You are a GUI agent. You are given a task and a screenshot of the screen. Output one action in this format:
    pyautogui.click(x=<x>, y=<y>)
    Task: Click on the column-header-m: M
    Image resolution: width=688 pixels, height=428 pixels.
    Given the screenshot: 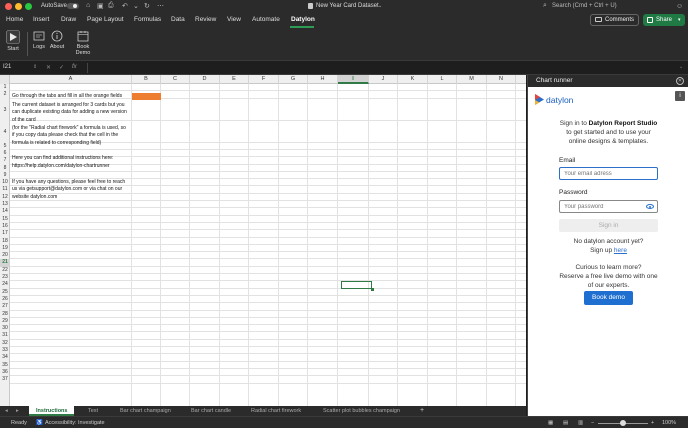 What is the action you would take?
    pyautogui.click(x=472, y=79)
    